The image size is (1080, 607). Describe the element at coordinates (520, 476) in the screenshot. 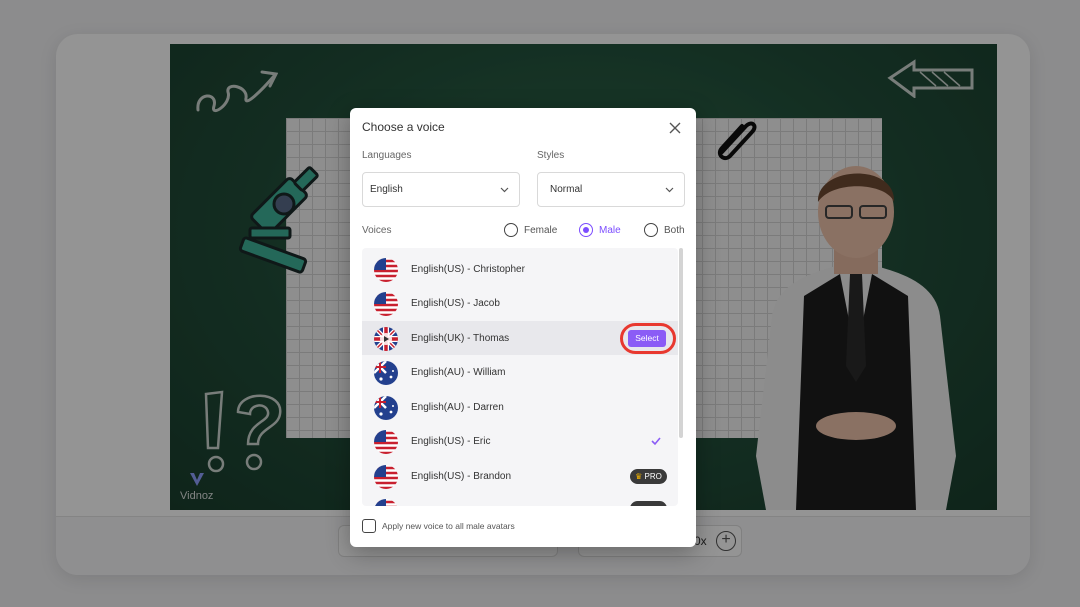

I see `voice-row-brandon: English(US) - Brandon ♛ PRO` at that location.